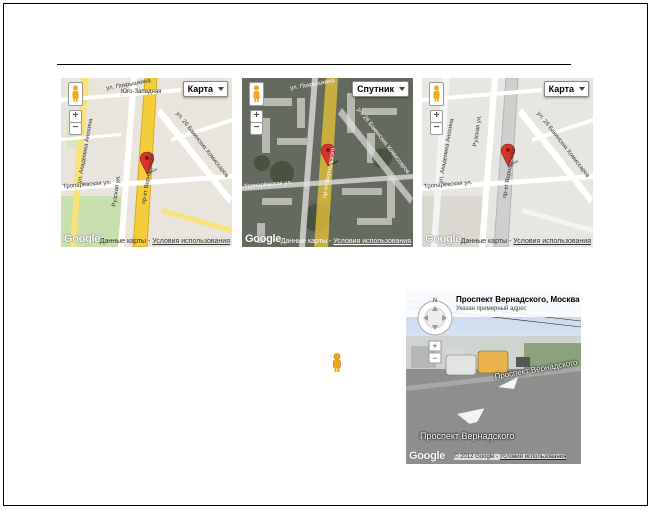 This screenshot has width=652, height=510. I want to click on streetview-nav-control: N + −, so click(435, 333).